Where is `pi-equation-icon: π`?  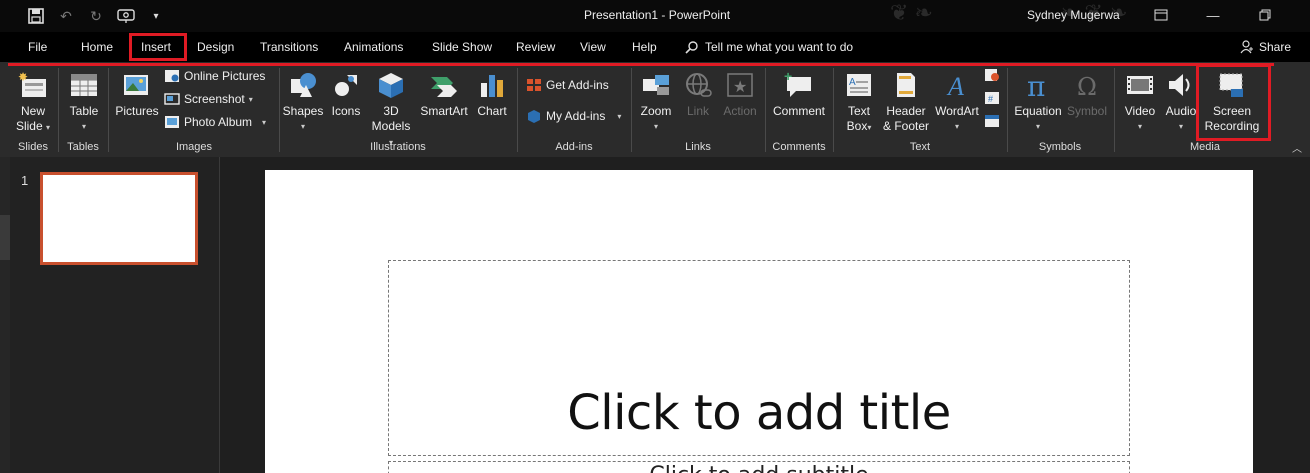 pi-equation-icon: π is located at coordinates (1038, 85).